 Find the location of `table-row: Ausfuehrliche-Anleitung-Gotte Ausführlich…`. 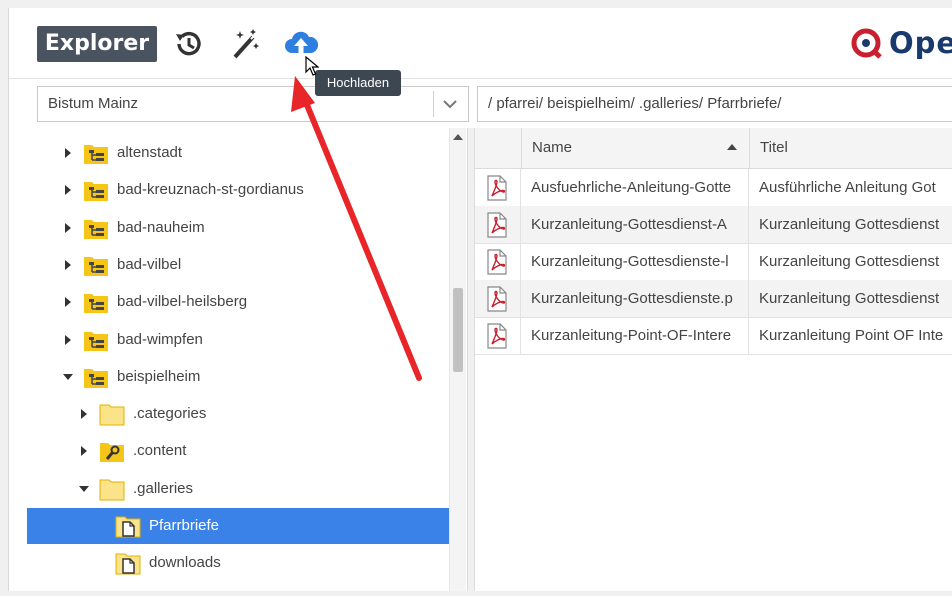

table-row: Ausfuehrliche-Anleitung-Gotte Ausführlich… is located at coordinates (713, 188).